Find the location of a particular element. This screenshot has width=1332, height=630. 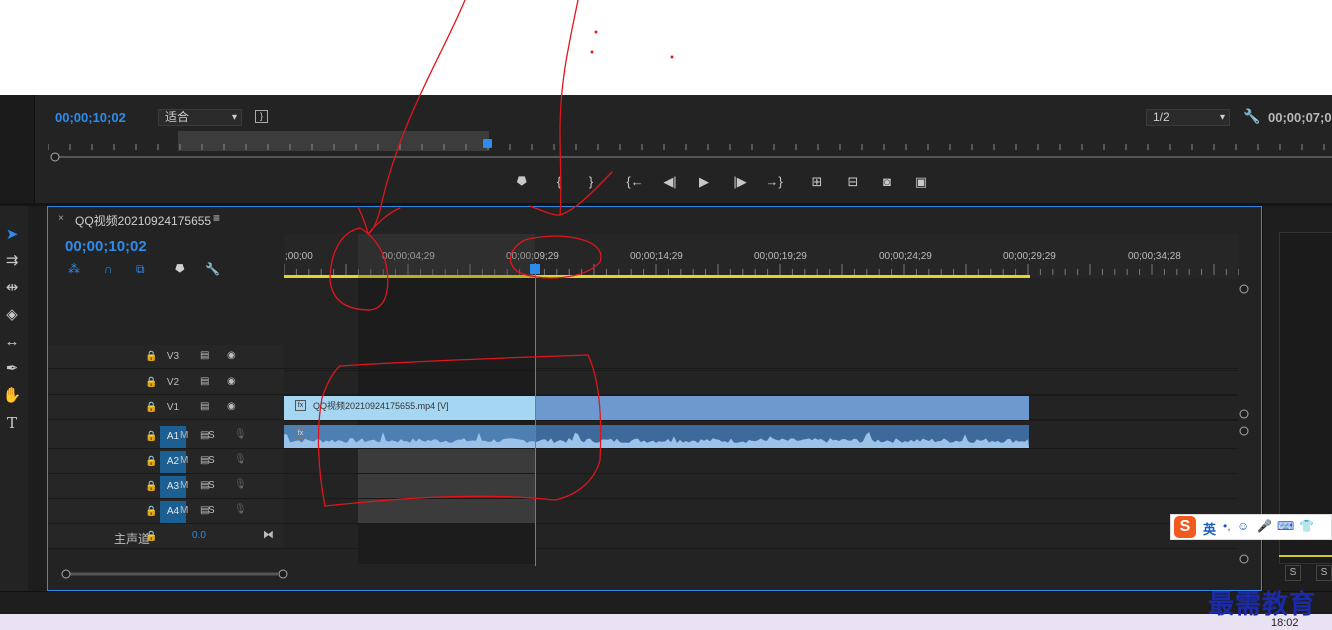

hand-tool-icon: ✋ is located at coordinates (12, 396).